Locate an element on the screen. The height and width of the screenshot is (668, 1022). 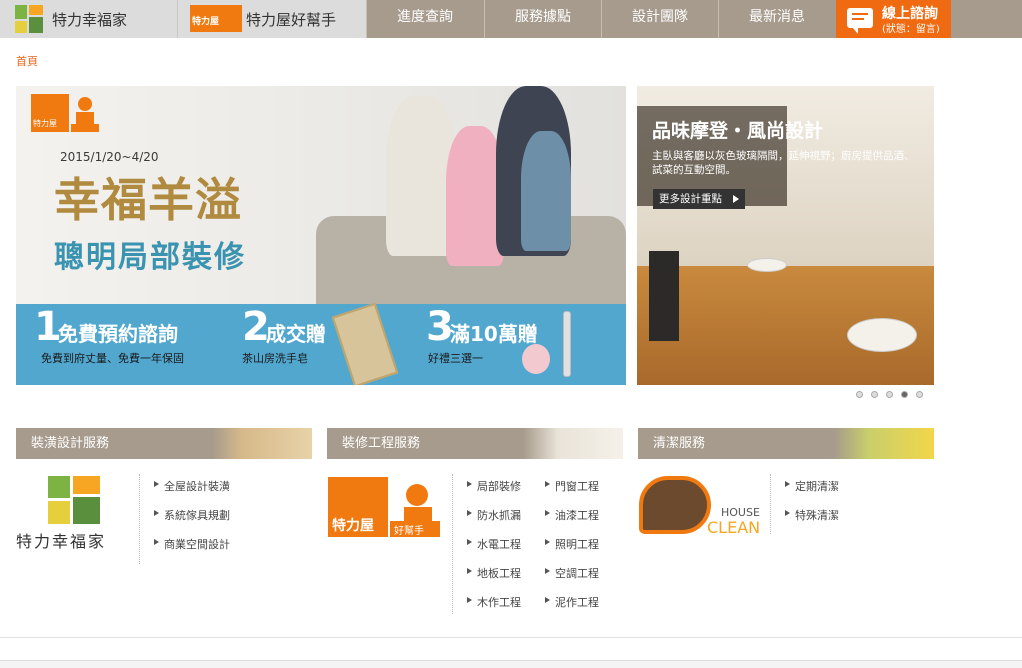
feature-title: 品味摩登・風尚設計 is located at coordinates (738, 131).